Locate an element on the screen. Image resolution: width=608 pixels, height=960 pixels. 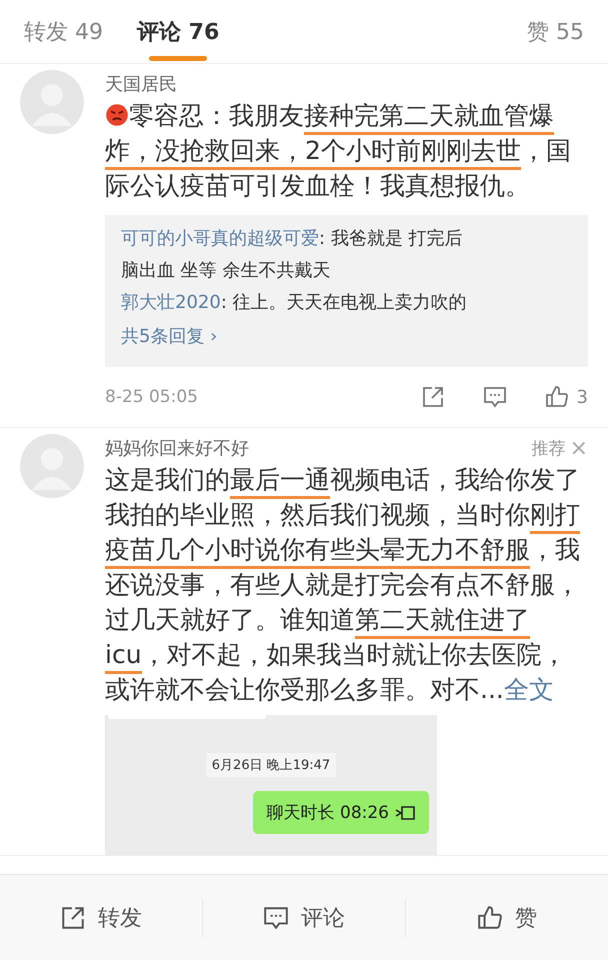
angry-emoji-icon is located at coordinates (117, 115).